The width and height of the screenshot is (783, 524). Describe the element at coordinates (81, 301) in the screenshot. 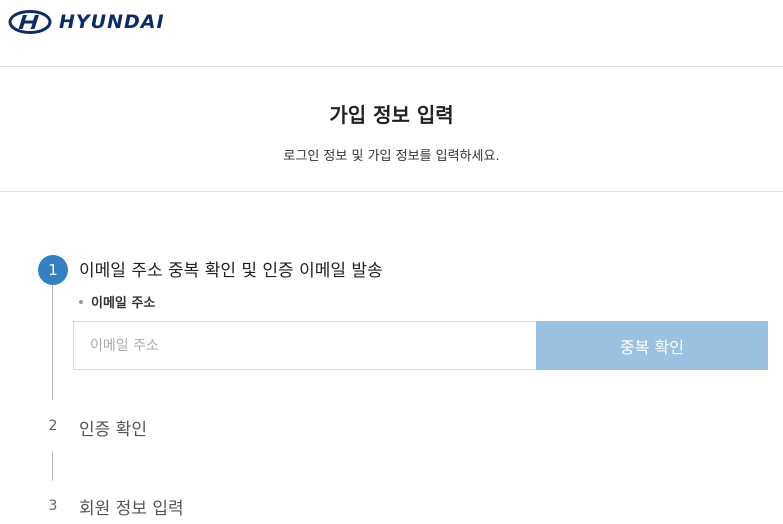

I see `bullet-icon` at that location.